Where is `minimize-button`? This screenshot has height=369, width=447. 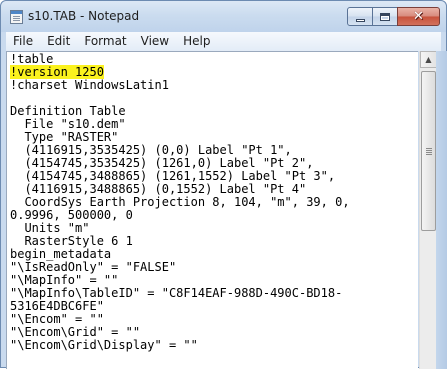
minimize-button is located at coordinates (360, 16).